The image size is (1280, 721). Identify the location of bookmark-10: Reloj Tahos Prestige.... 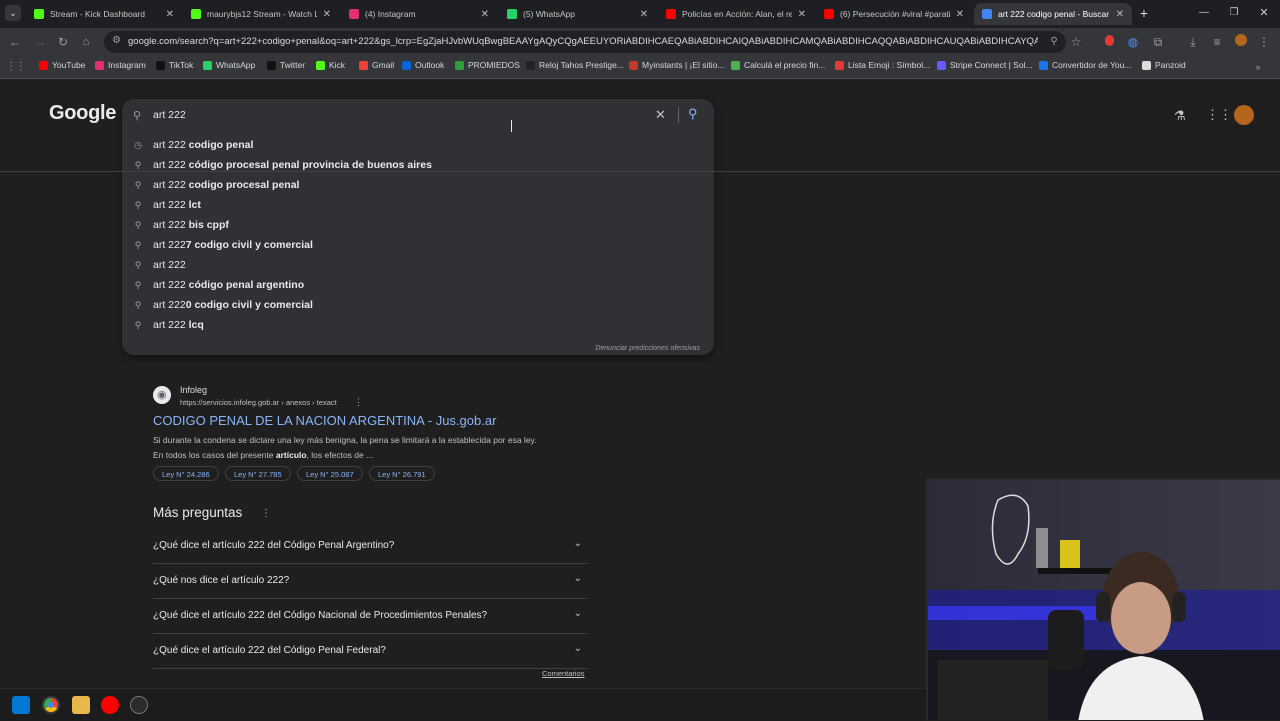
(575, 65).